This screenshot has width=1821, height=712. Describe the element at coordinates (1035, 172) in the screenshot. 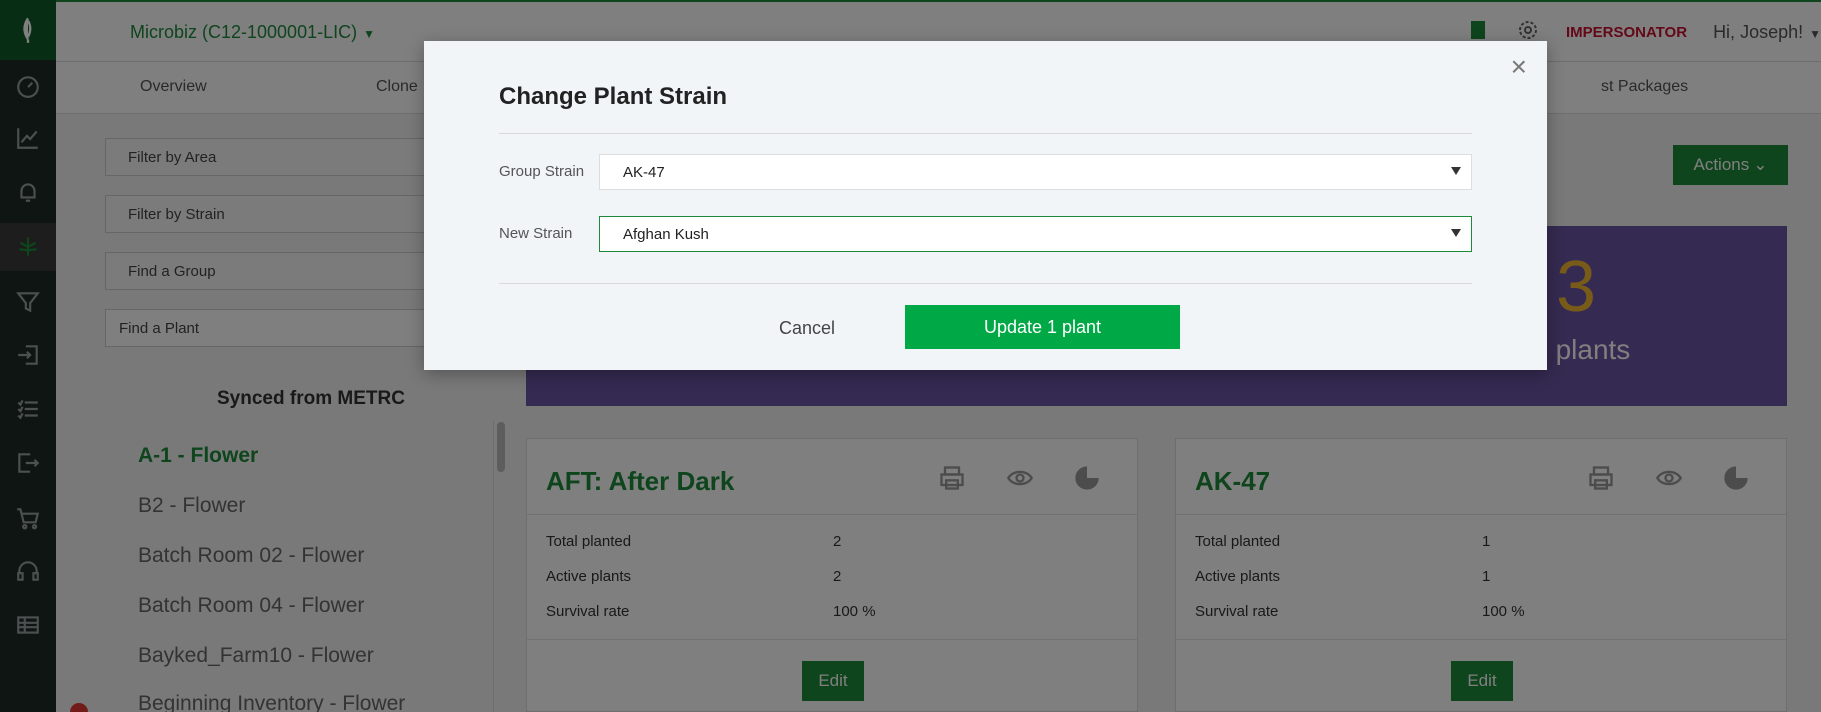

I see `group-strain-select: AK-47` at that location.